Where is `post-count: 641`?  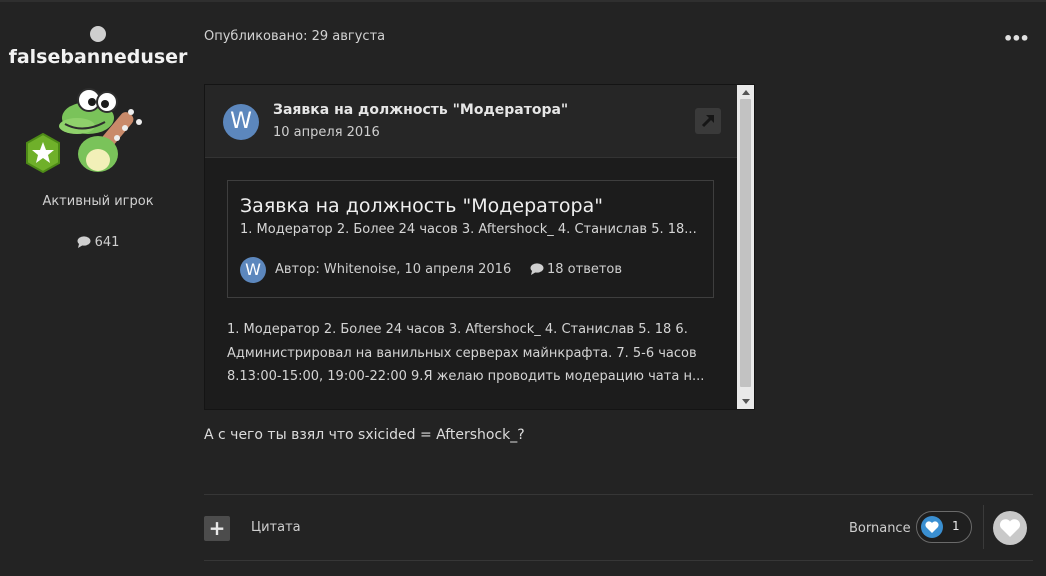
post-count: 641 is located at coordinates (98, 242).